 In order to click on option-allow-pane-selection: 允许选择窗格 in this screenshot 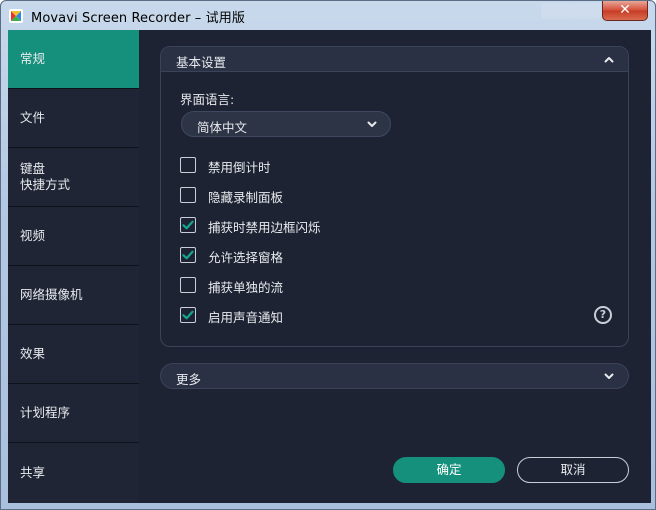, I will do `click(330, 256)`.